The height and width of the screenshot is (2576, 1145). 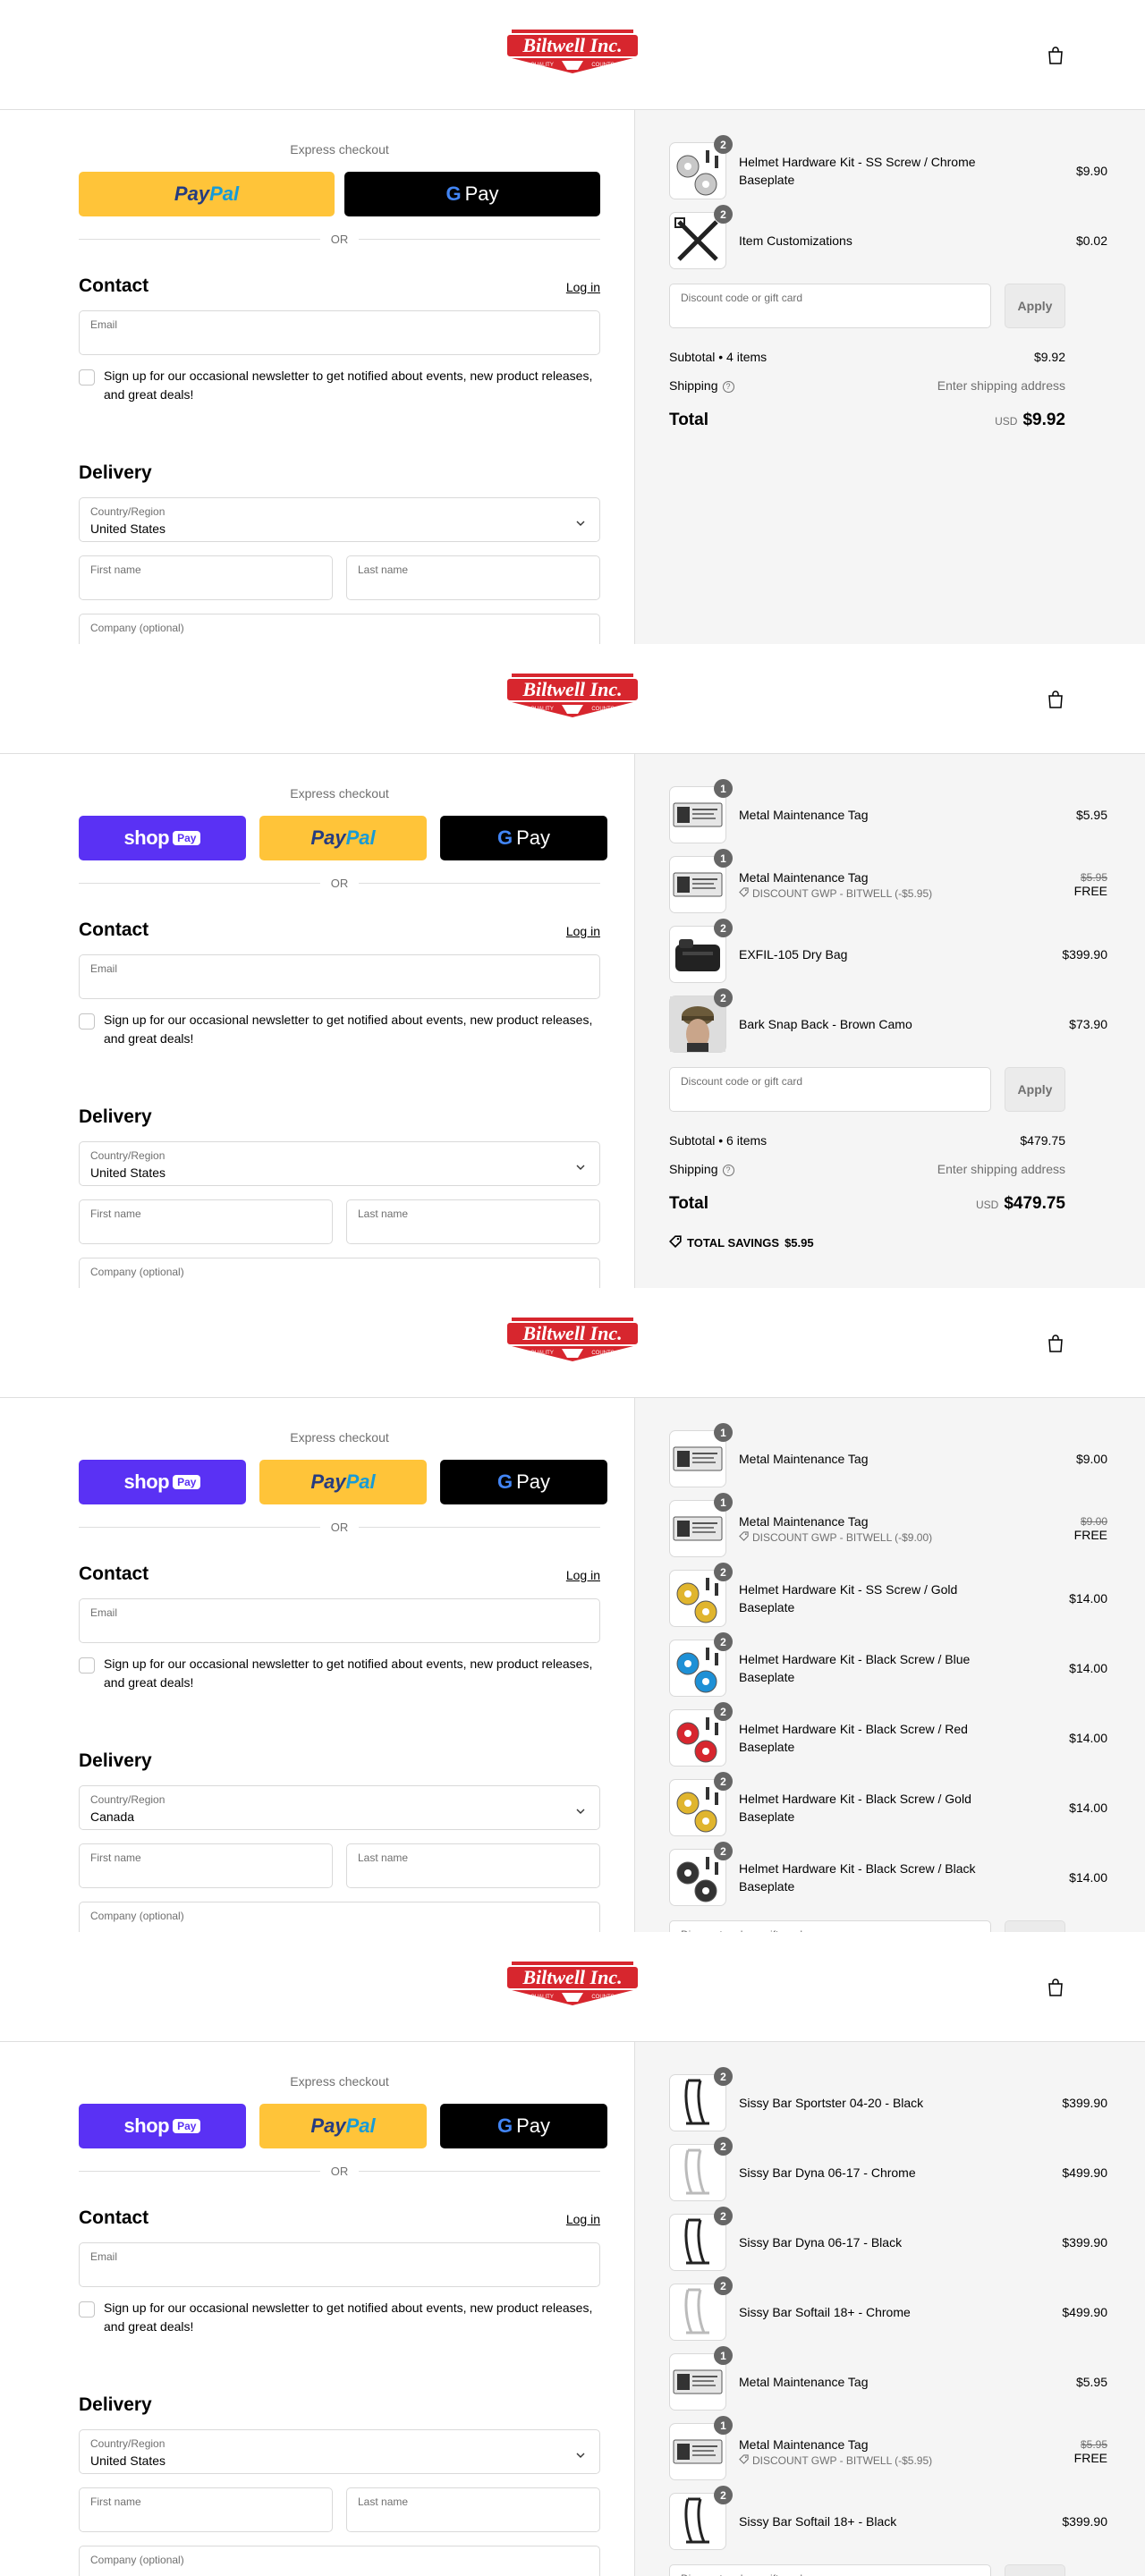 I want to click on line-item: 2 Sissy Bar Softail 18+ - Chrome $499.90, so click(x=888, y=2308).